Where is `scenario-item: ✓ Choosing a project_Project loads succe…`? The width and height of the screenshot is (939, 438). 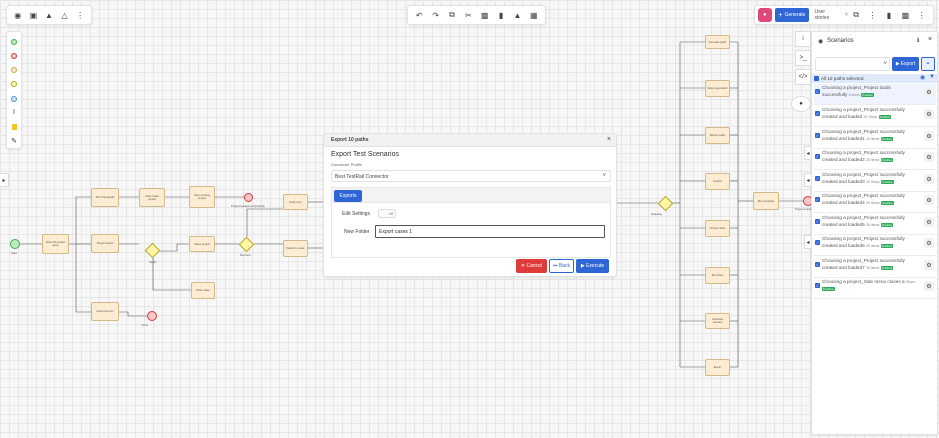 scenario-item: ✓ Choosing a project_Project loads succe… is located at coordinates (875, 94).